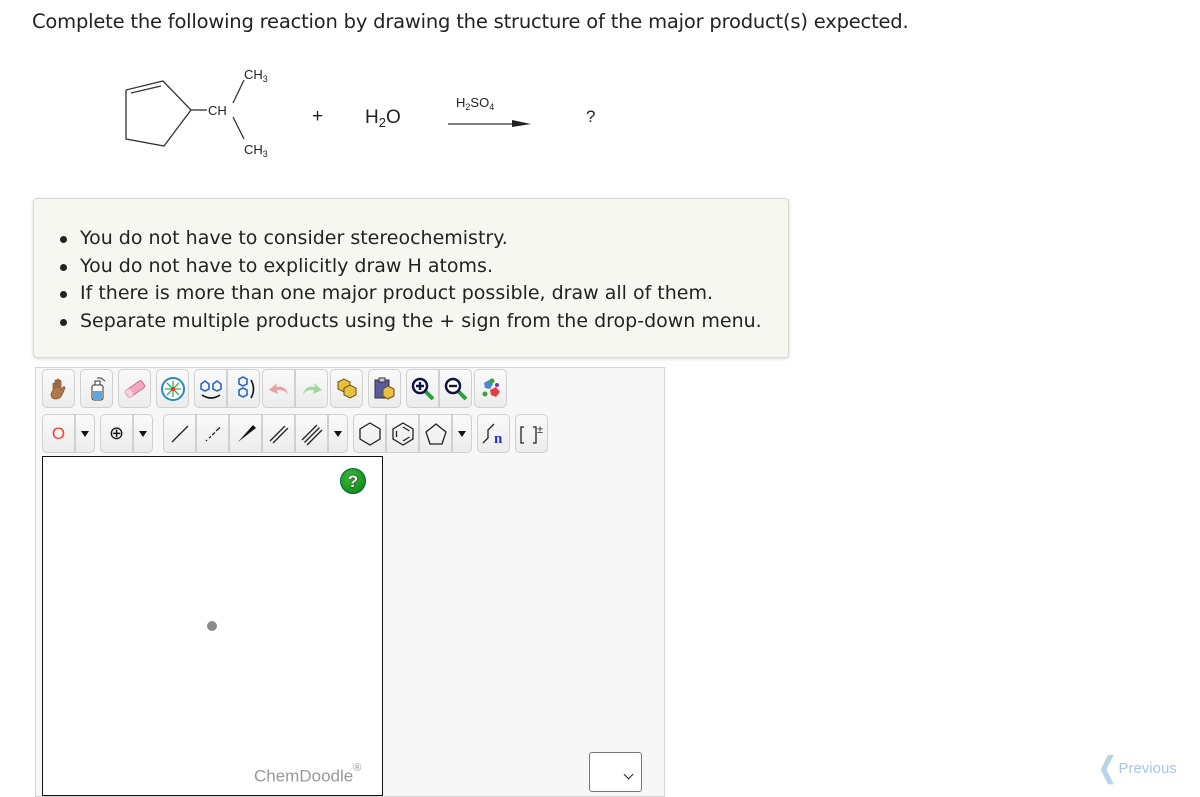 The height and width of the screenshot is (797, 1200). I want to click on zoom-out-icon, so click(455, 388).